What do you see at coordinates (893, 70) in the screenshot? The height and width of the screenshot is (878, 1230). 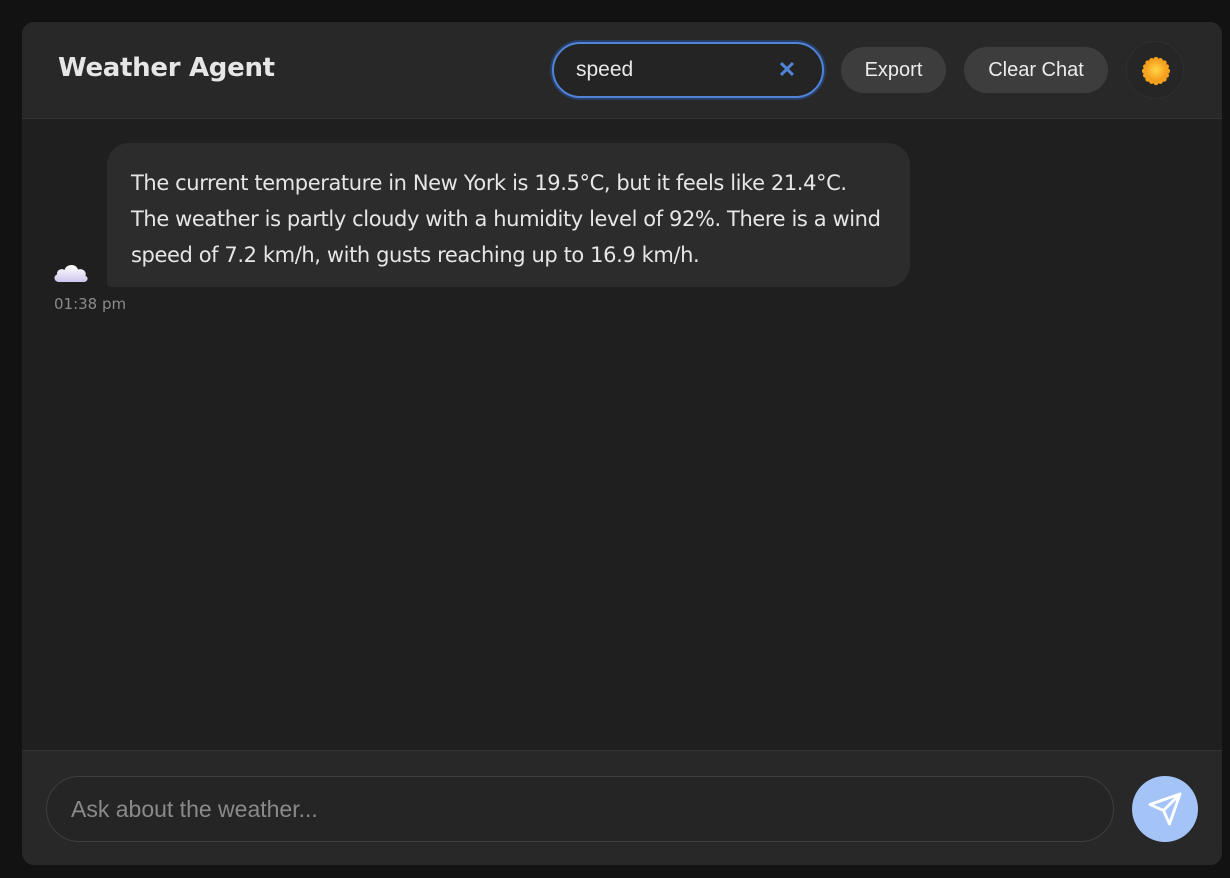 I see `export-button: Export` at bounding box center [893, 70].